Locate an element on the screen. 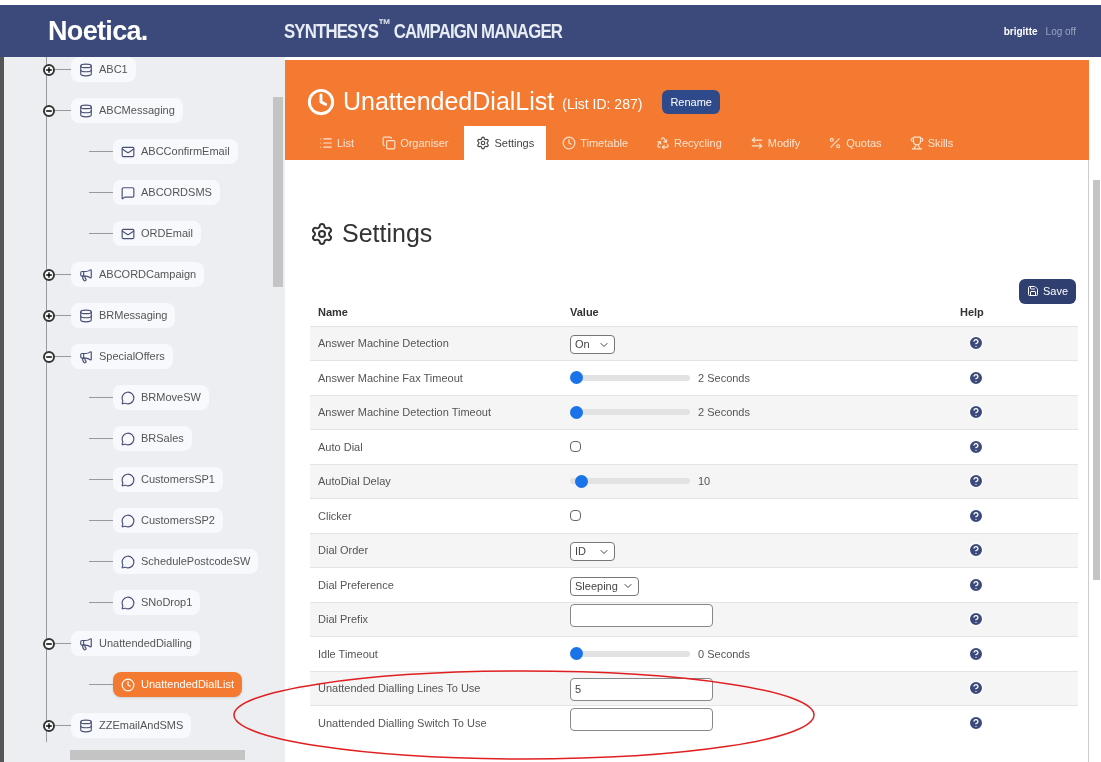 The image size is (1101, 762). column-header: Help is located at coordinates (972, 313).